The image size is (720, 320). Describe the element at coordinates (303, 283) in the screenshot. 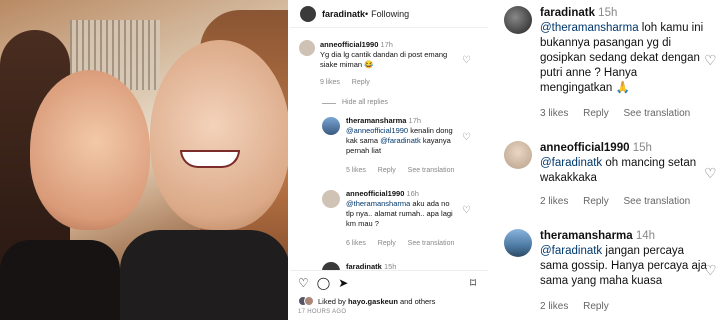

I see `like-heart-icon: ♡` at that location.